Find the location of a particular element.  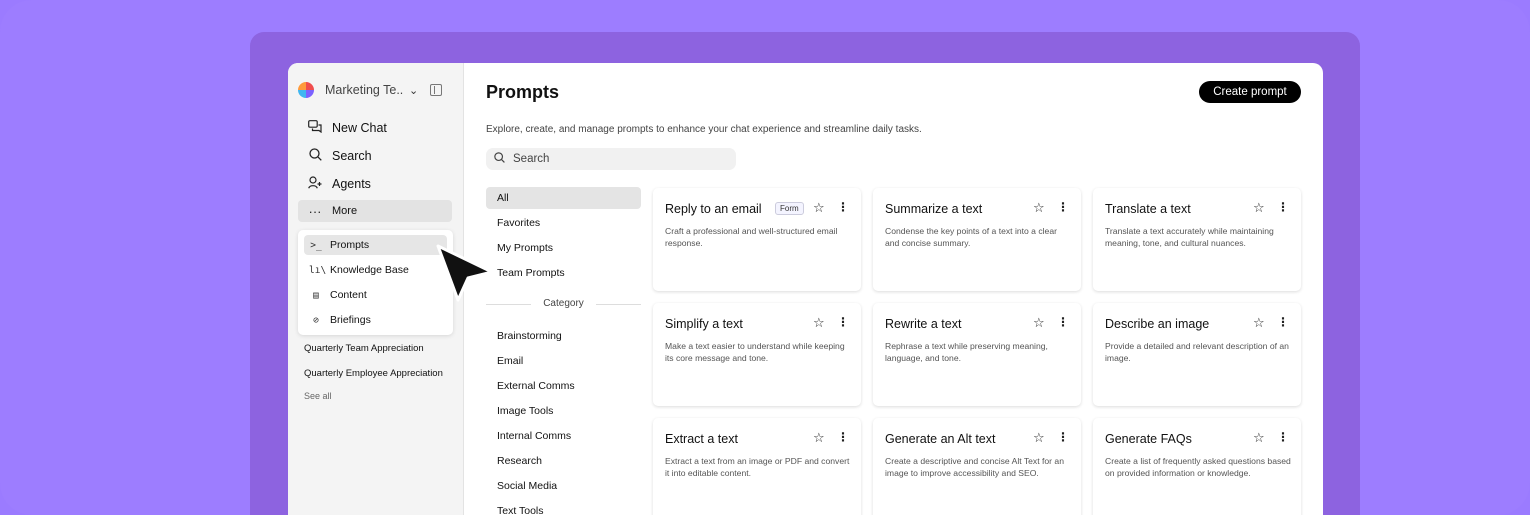

search-field is located at coordinates (611, 159).